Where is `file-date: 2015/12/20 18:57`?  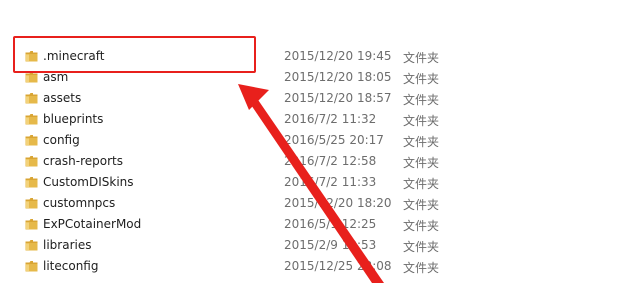 file-date: 2015/12/20 18:57 is located at coordinates (338, 98).